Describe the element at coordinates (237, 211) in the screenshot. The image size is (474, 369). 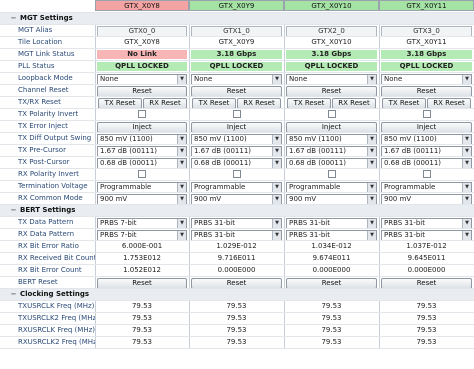
I see `bert-section-header: − BERT Settings` at that location.